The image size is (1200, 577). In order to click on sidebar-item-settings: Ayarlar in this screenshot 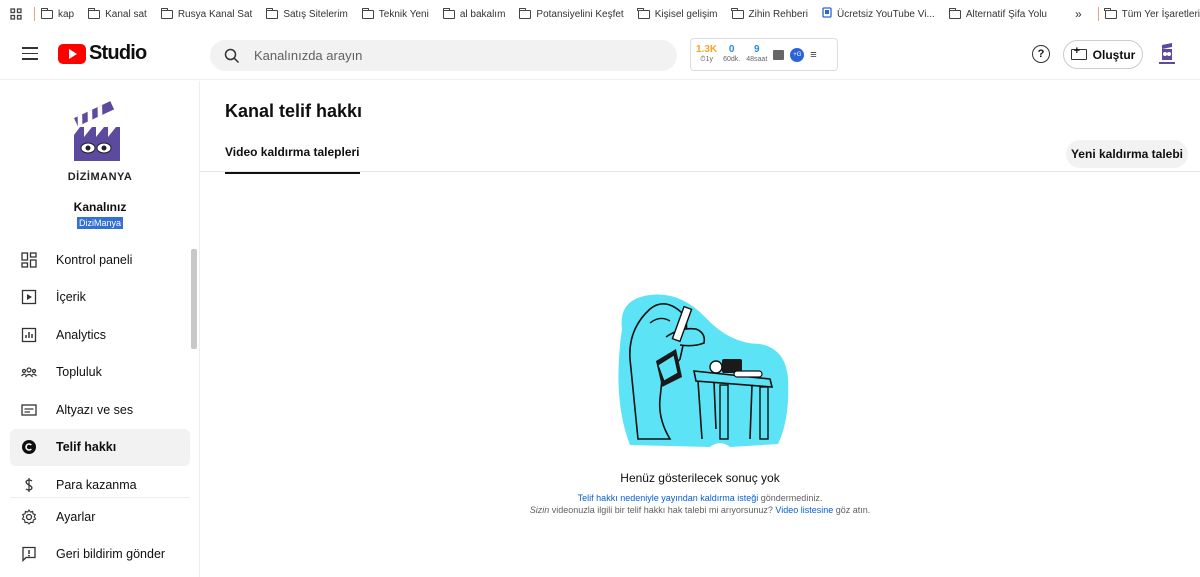, I will do `click(100, 517)`.